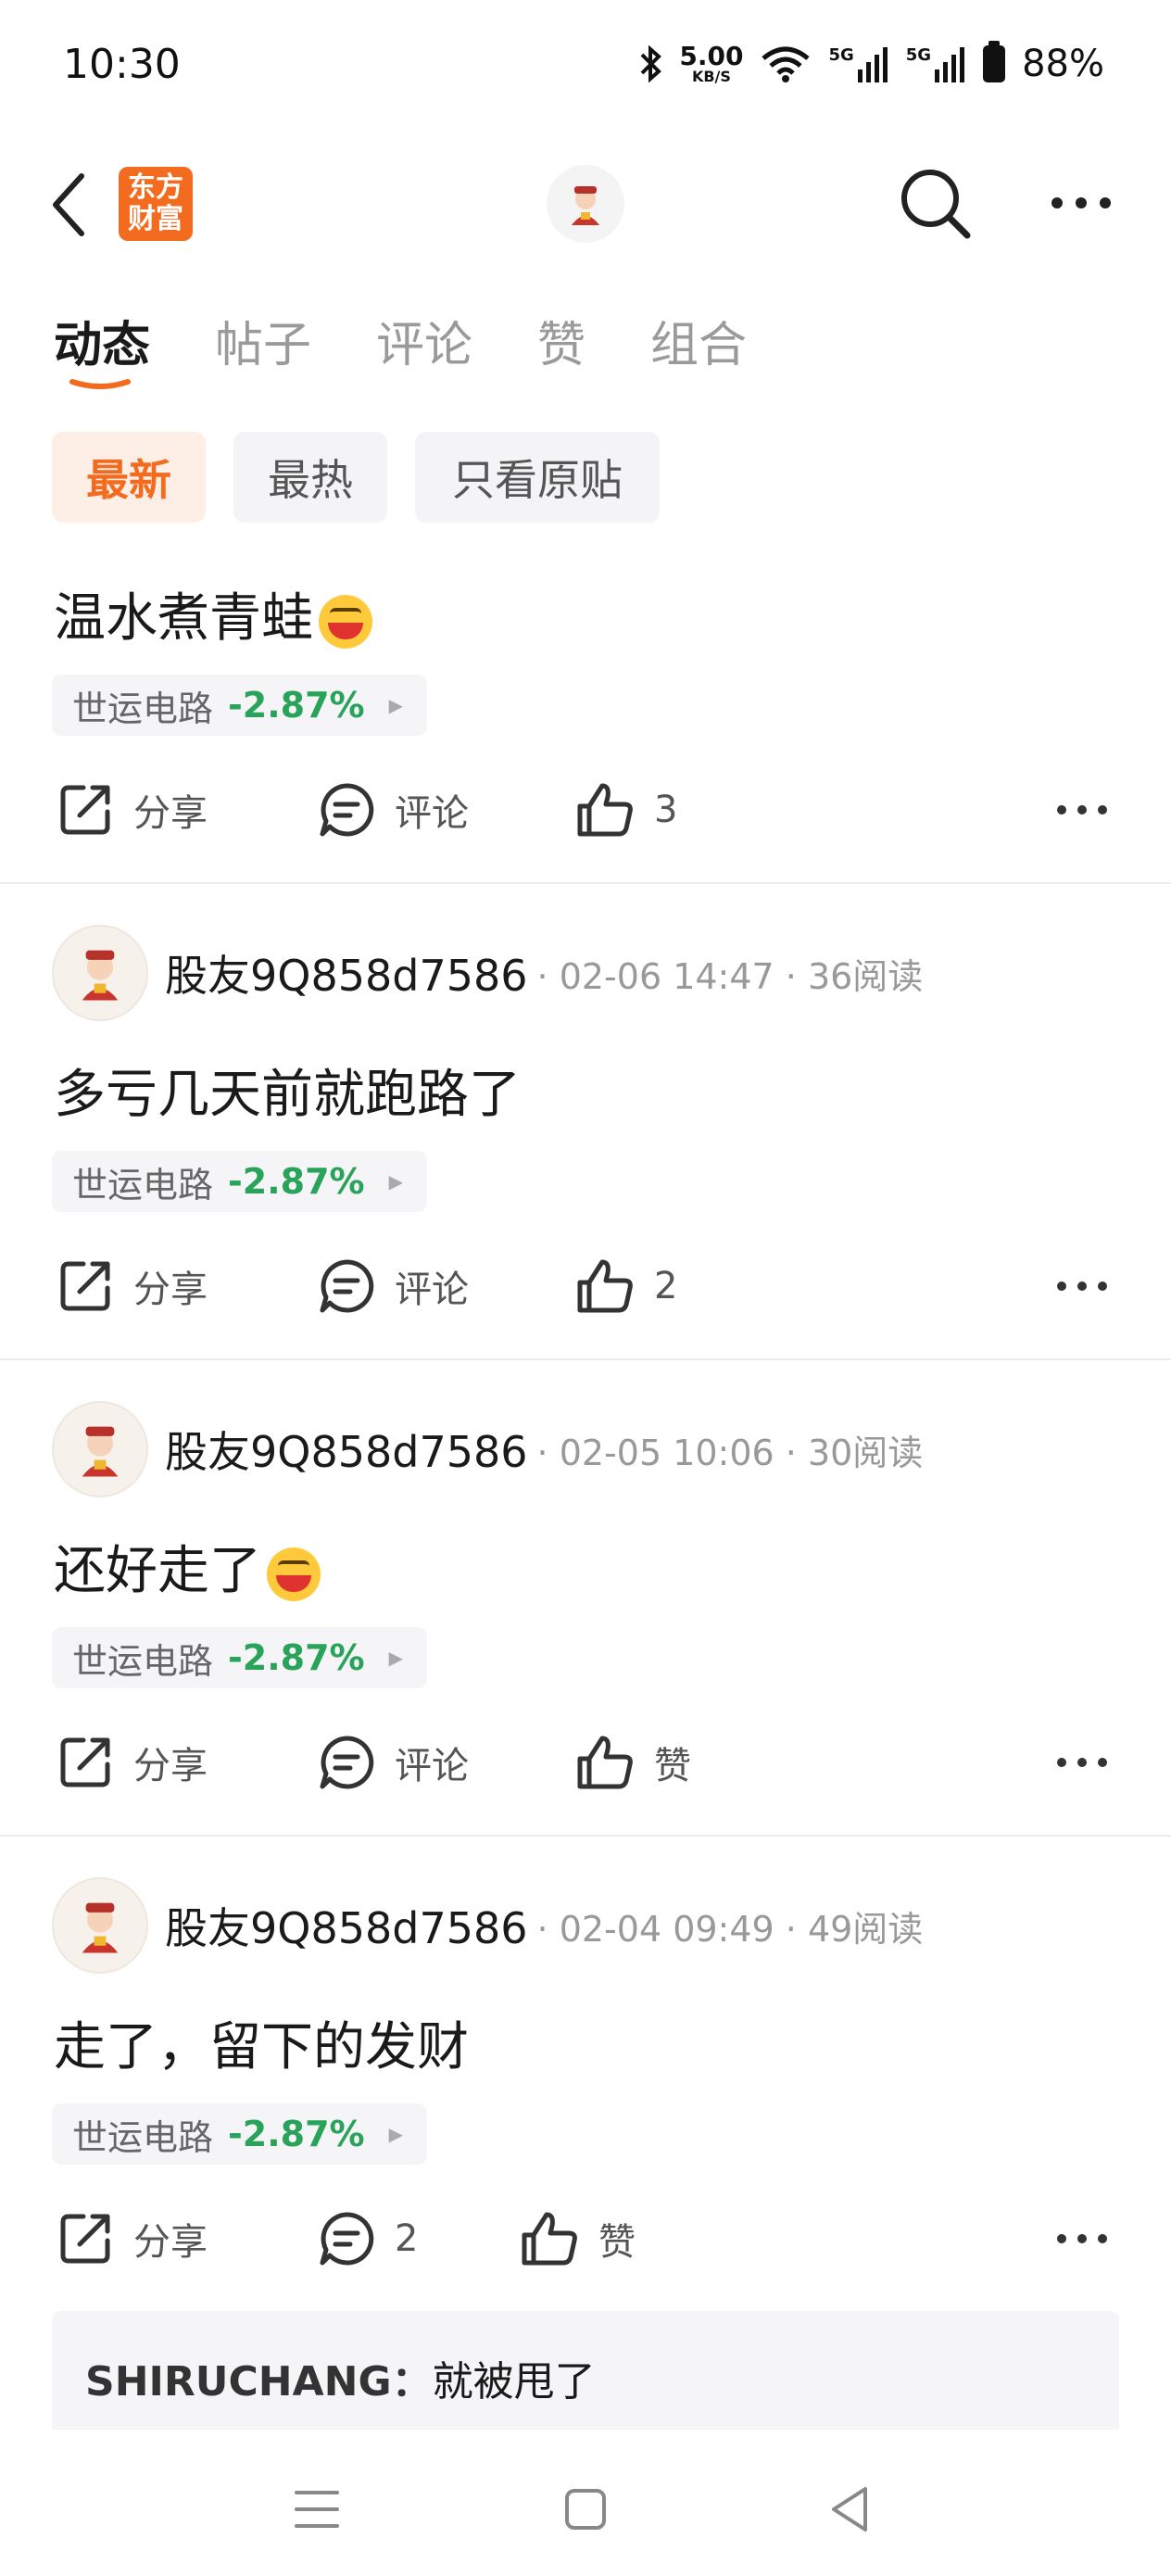  I want to click on post-content: 多亏几天前就跑路了, so click(287, 1090).